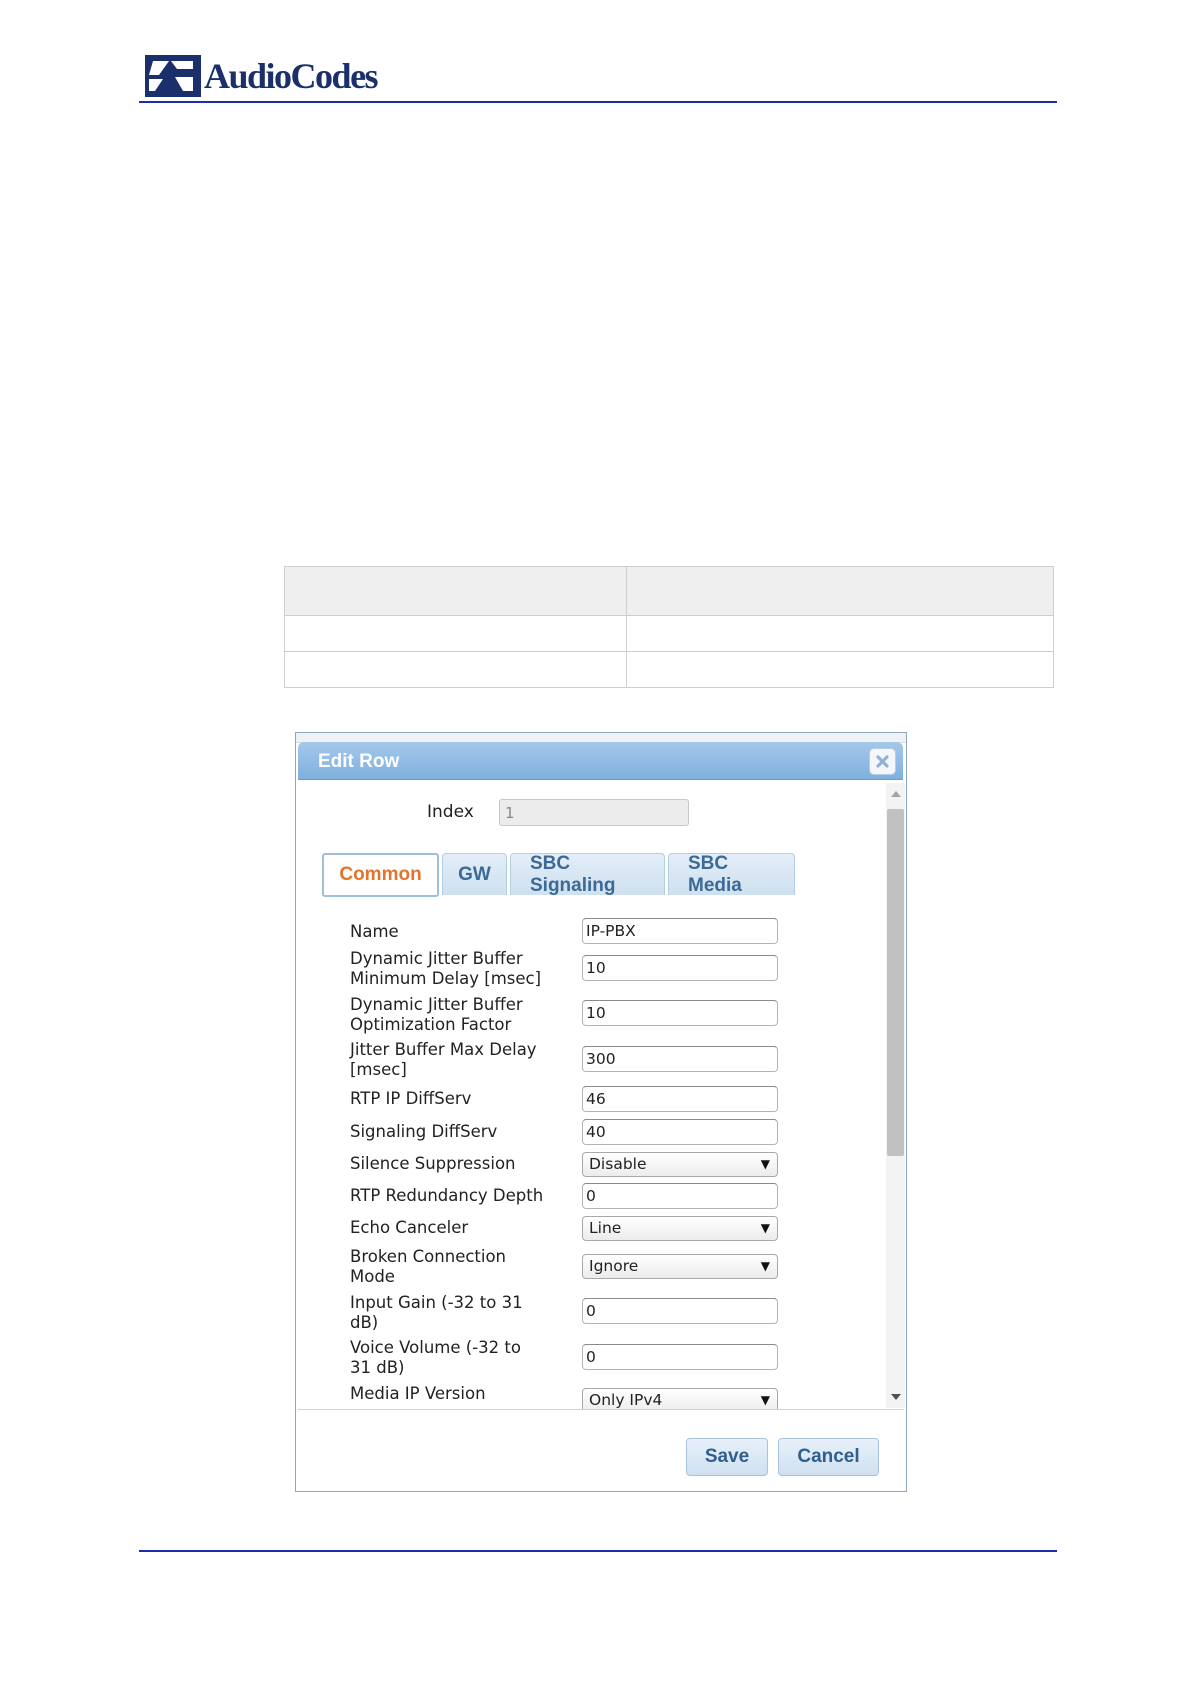 The image size is (1191, 1683). I want to click on echo-canceler-select: Line ▼, so click(680, 1228).